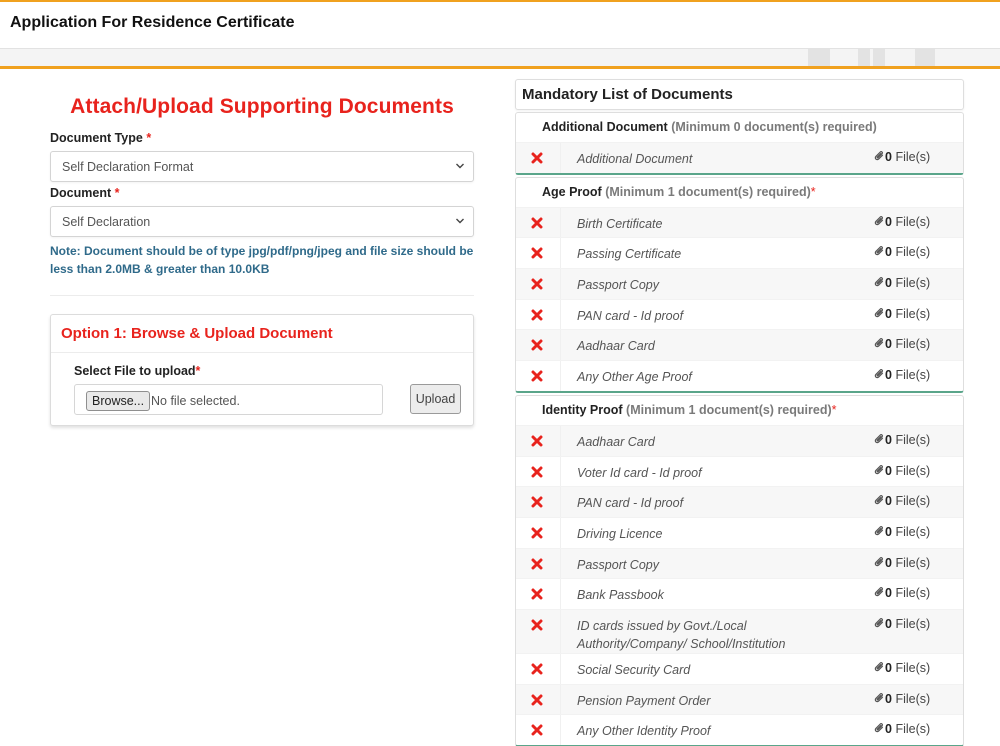  Describe the element at coordinates (262, 221) in the screenshot. I see `document-select: Self Declaration` at that location.